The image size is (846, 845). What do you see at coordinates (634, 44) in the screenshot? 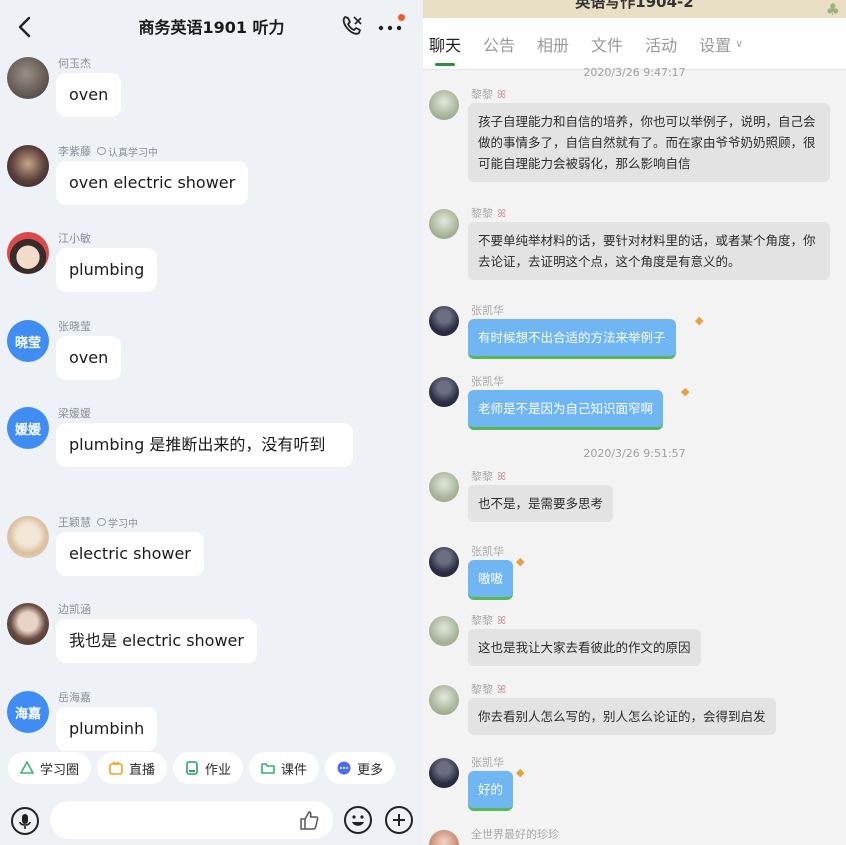
I see `group-tabs: 聊天 公告 相册 文件 活动 设置 ∨` at bounding box center [634, 44].